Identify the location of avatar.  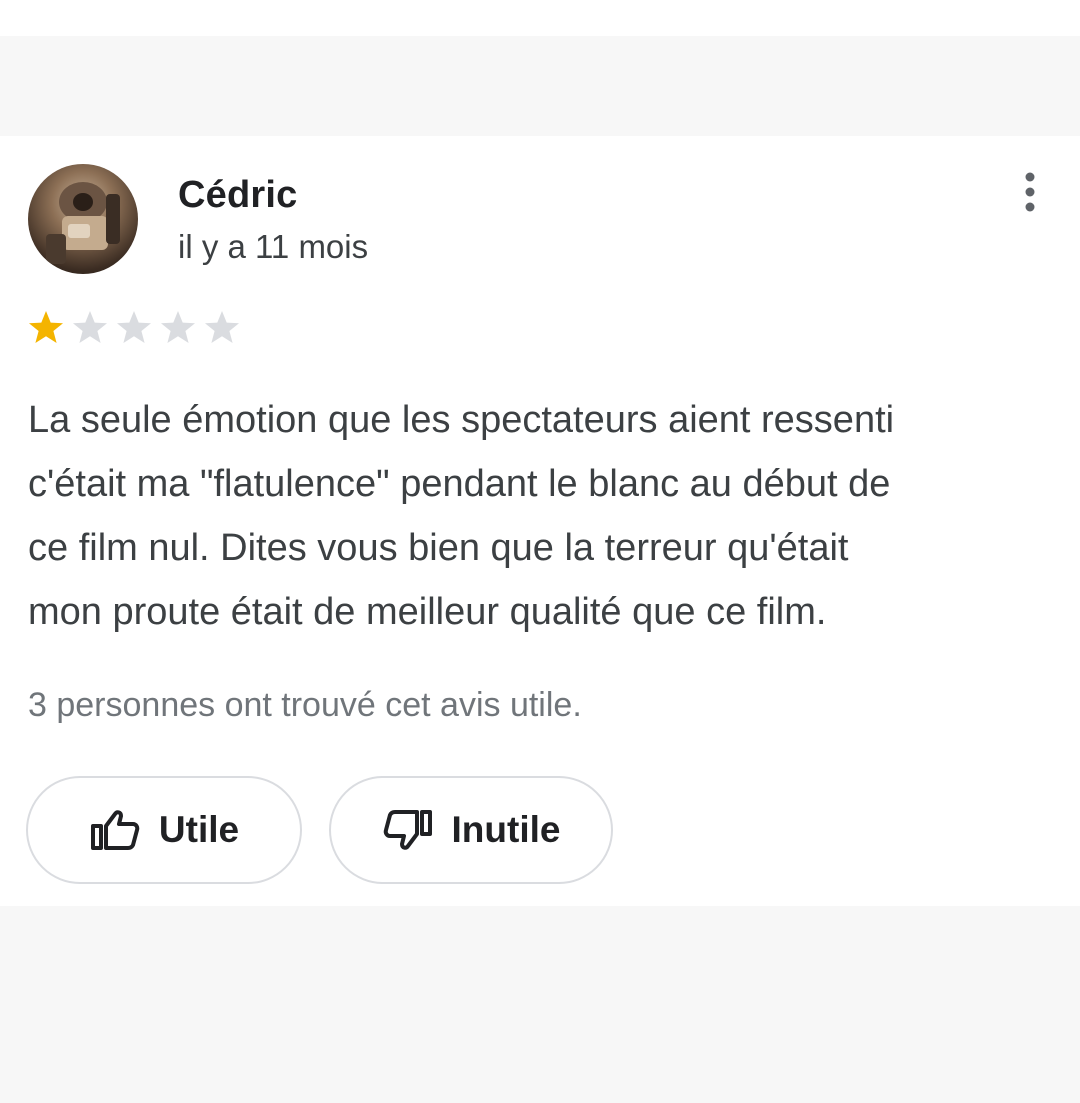
(83, 219).